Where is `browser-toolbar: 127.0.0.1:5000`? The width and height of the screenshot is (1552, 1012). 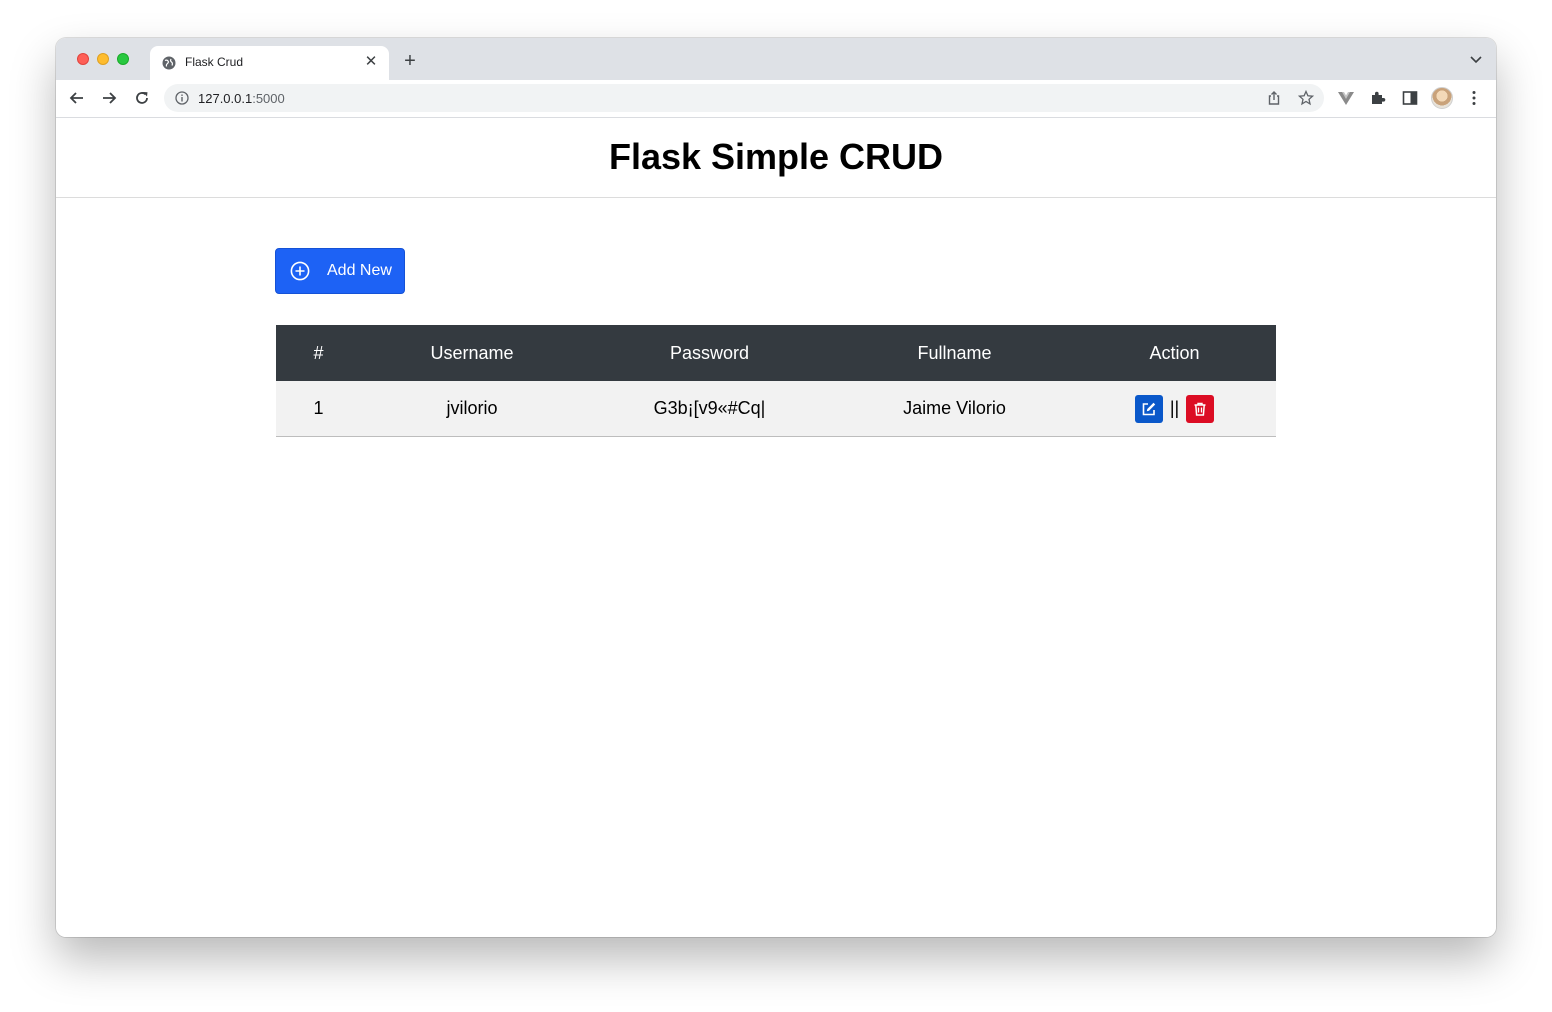 browser-toolbar: 127.0.0.1:5000 is located at coordinates (776, 99).